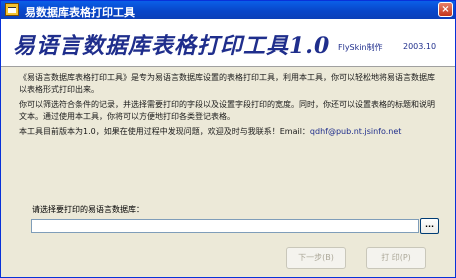 This screenshot has width=456, height=278. Describe the element at coordinates (316, 258) in the screenshot. I see `next-step-button: 下一步(B)` at that location.